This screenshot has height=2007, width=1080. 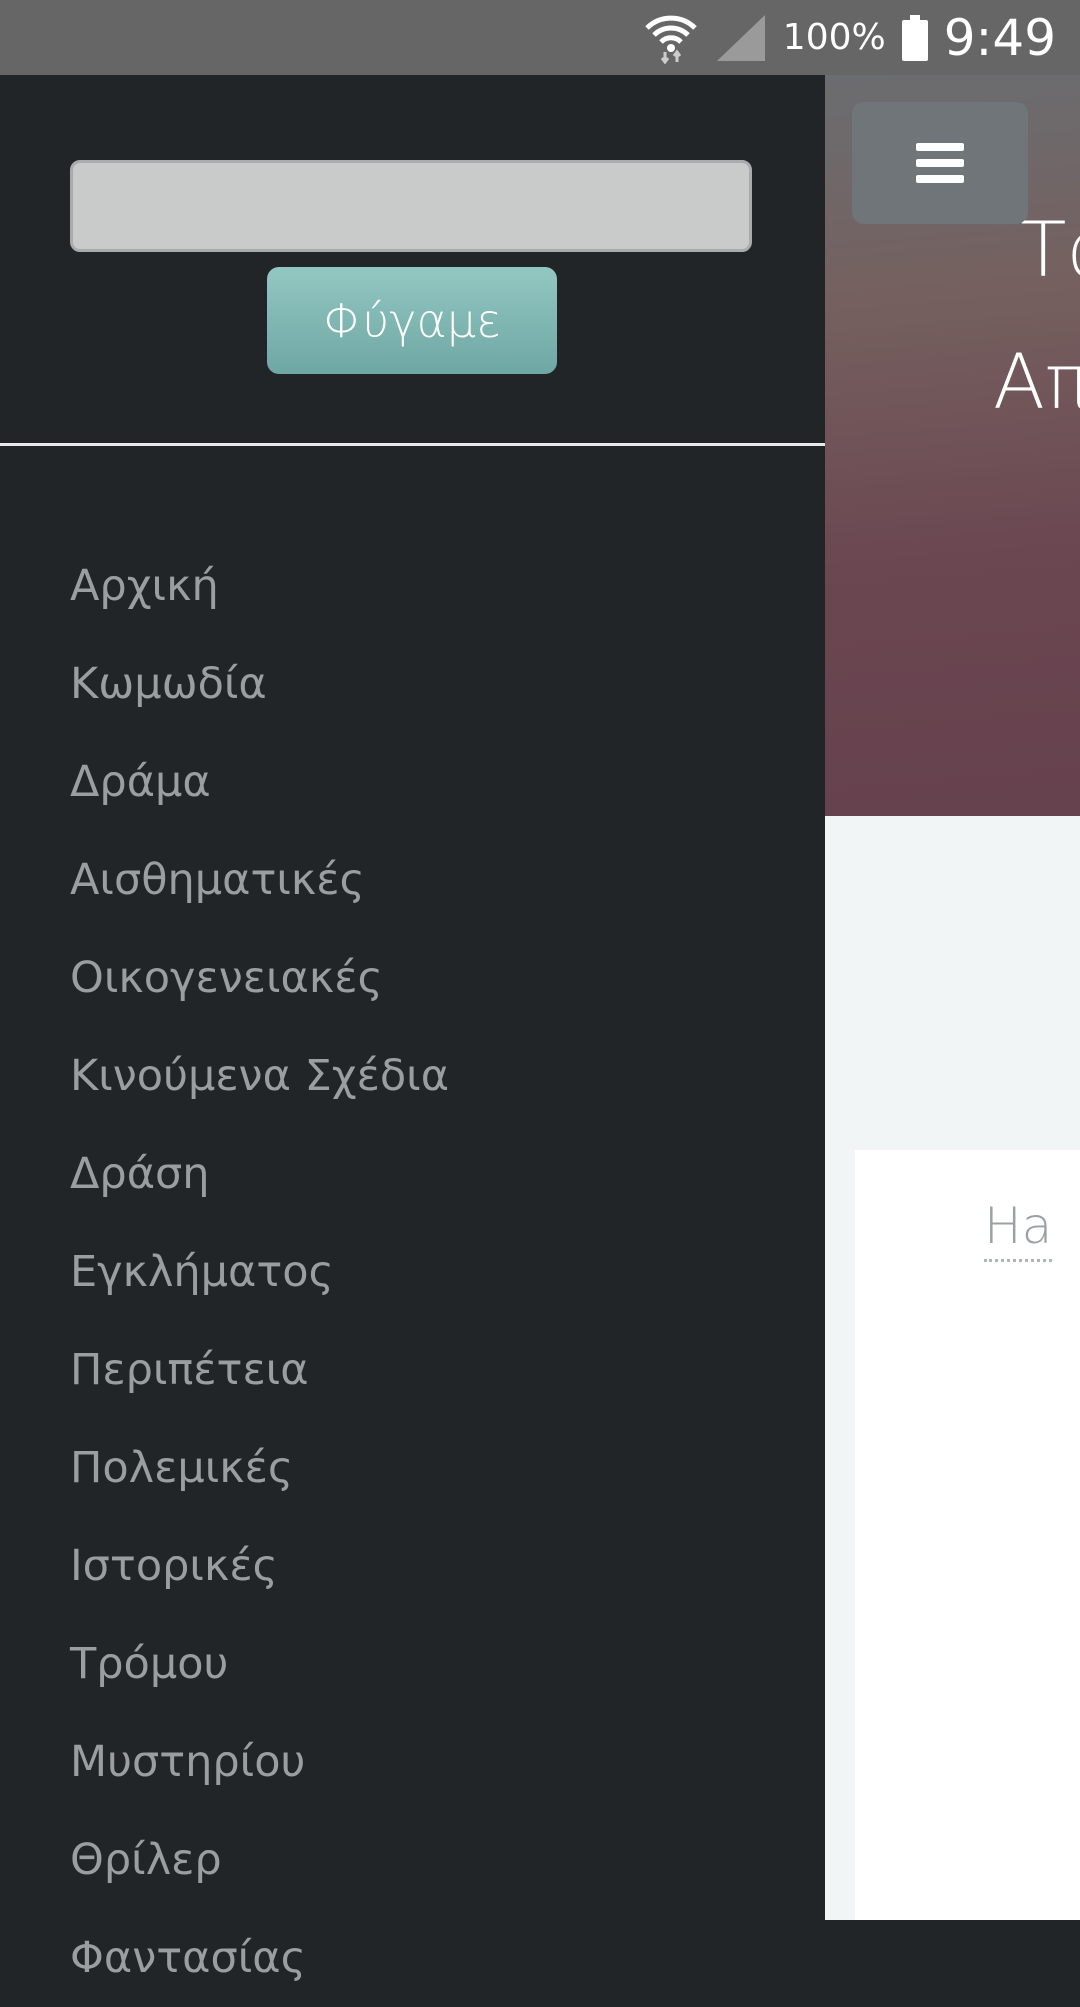 What do you see at coordinates (224, 1762) in the screenshot?
I see `menu-item-mystery: Μυστηρίου` at bounding box center [224, 1762].